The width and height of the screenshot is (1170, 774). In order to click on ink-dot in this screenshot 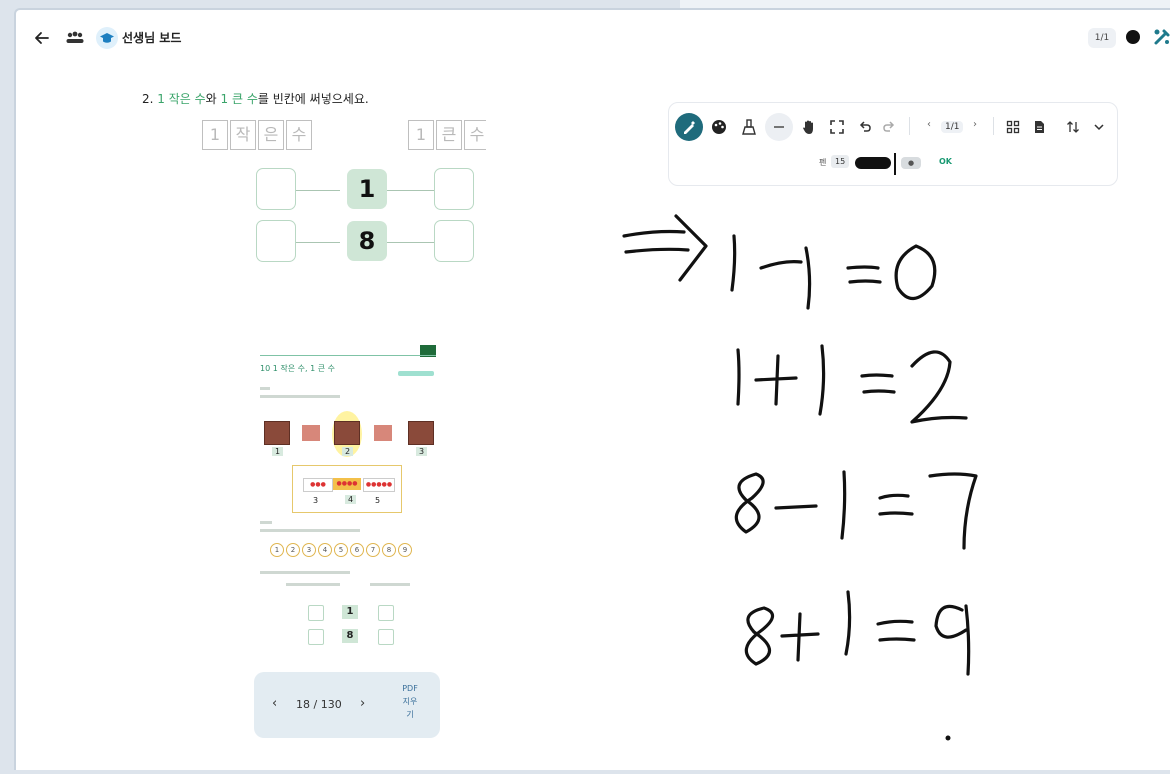, I will do `click(948, 738)`.